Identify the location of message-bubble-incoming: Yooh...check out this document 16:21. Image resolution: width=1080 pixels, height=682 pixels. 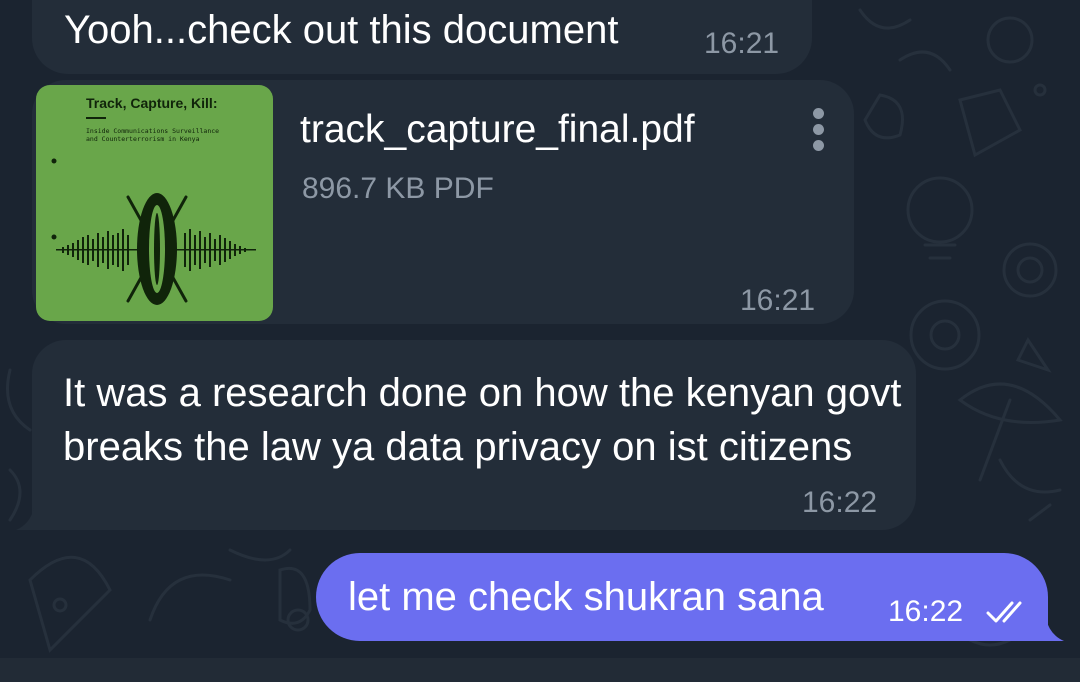
(422, 37).